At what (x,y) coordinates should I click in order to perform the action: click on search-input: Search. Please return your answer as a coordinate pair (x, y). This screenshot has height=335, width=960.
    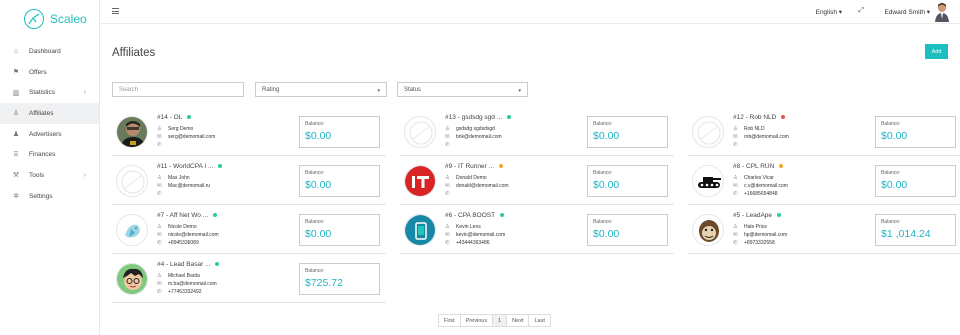
    Looking at the image, I should click on (178, 89).